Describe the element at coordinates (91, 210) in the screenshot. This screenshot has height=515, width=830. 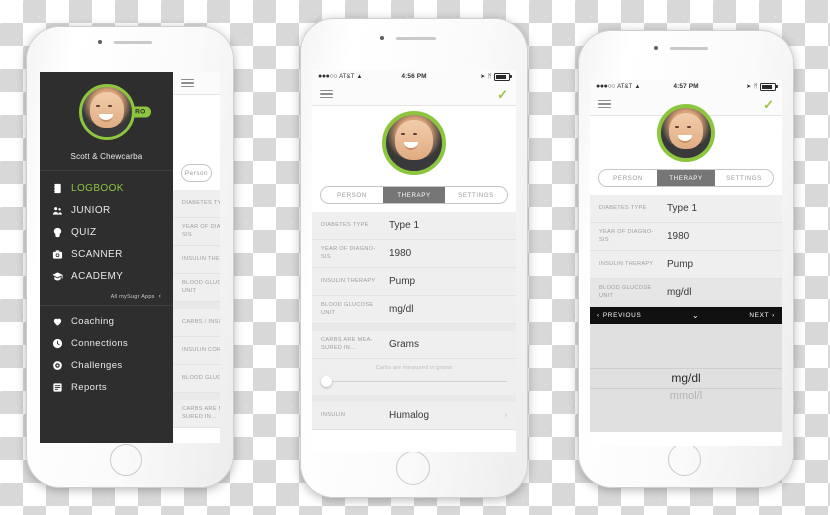
I see `sidebar-item-label: JUNIOR` at that location.